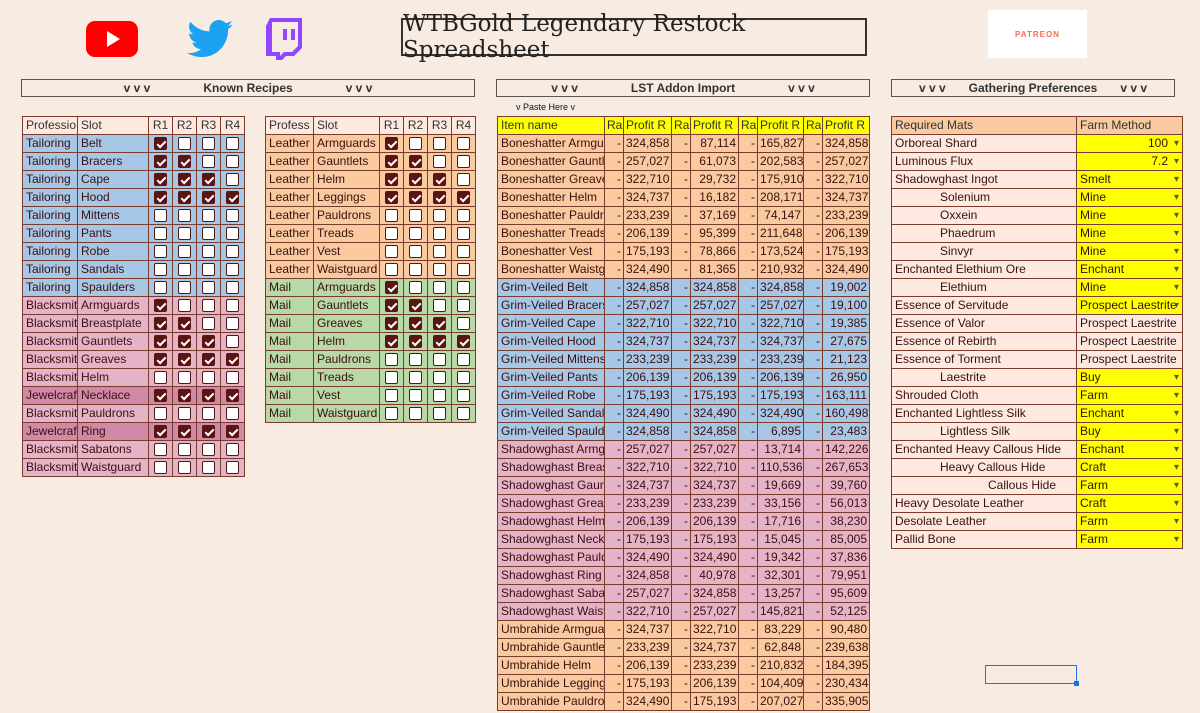 The width and height of the screenshot is (1200, 713). What do you see at coordinates (113, 269) in the screenshot?
I see `slot-cell: Sandals` at bounding box center [113, 269].